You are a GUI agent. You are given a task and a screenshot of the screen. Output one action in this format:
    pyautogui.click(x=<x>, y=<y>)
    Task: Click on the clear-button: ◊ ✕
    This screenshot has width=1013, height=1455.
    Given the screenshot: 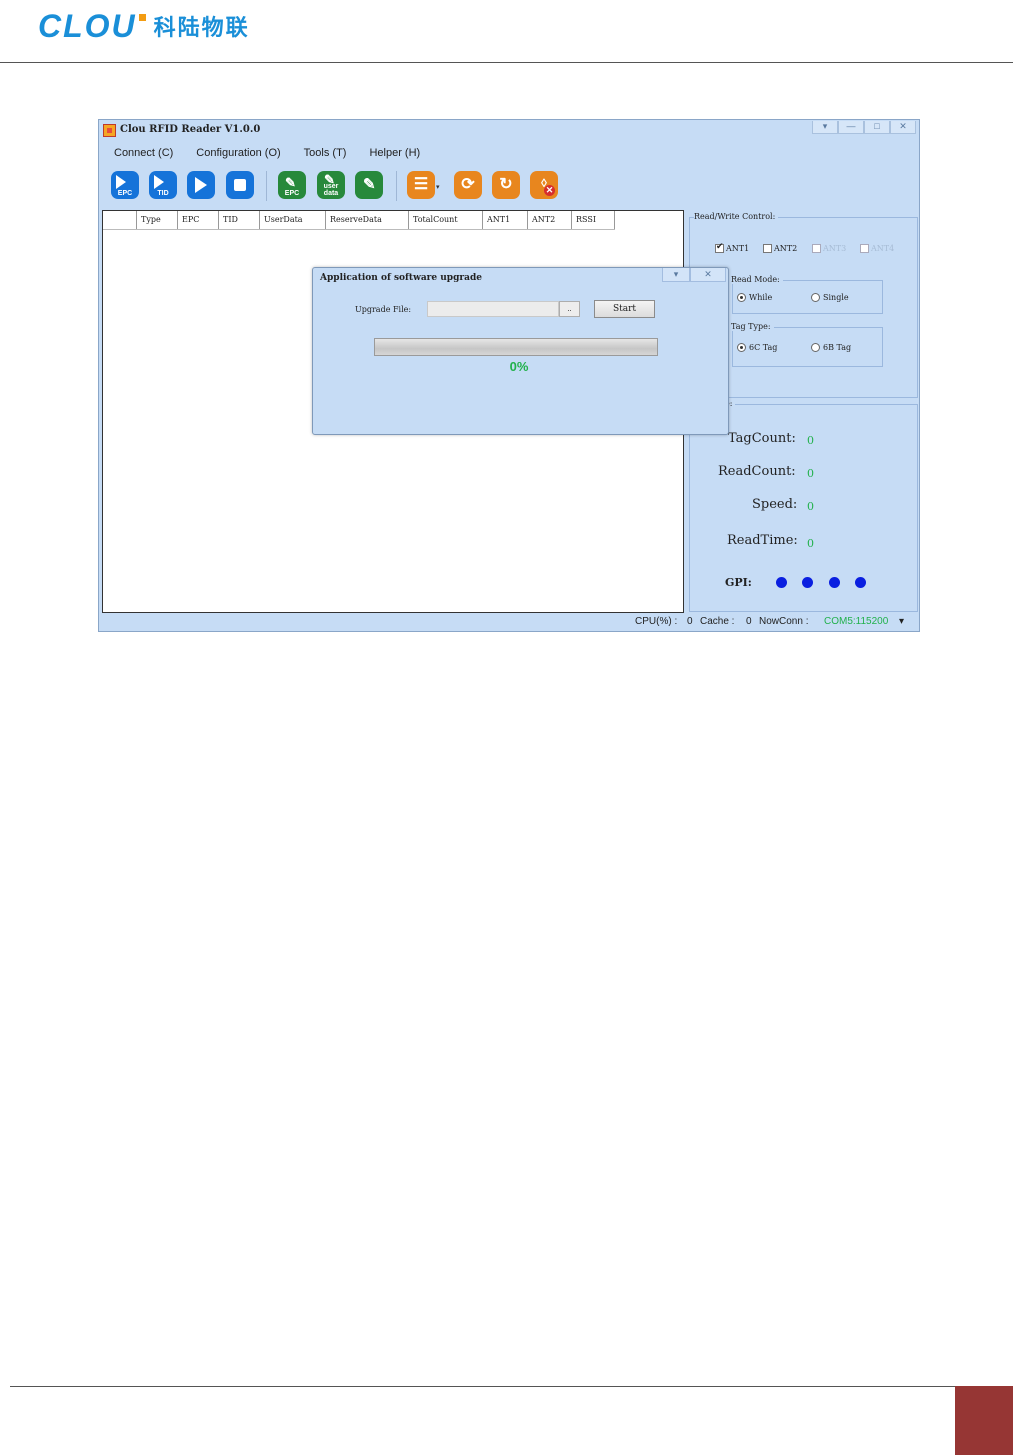 What is the action you would take?
    pyautogui.click(x=544, y=185)
    